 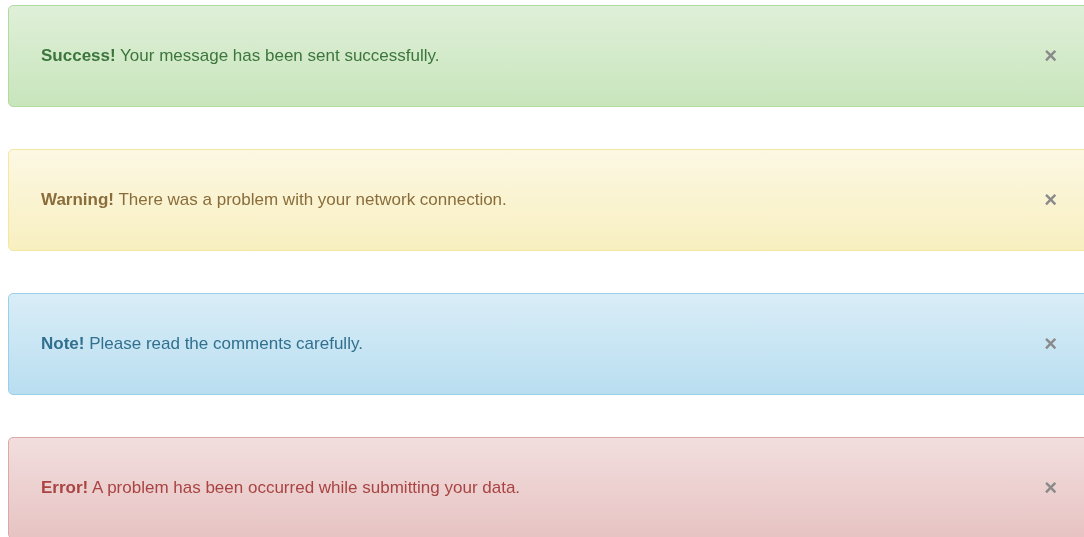 I want to click on alert-message: Error! A problem has been occurred while submitting your data., so click(x=281, y=488).